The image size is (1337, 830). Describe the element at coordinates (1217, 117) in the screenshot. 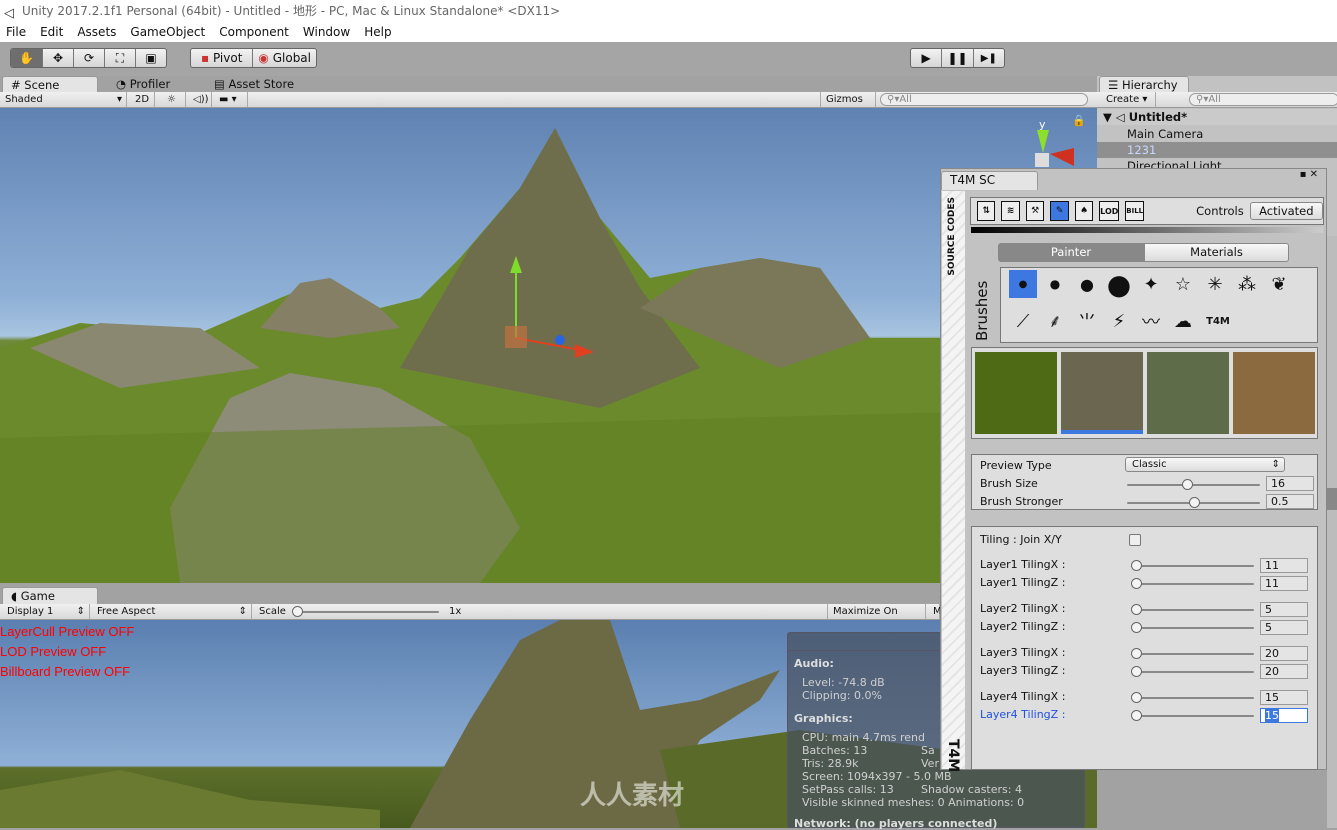

I see `scene-root: ▼ ◁ Untitled*` at that location.